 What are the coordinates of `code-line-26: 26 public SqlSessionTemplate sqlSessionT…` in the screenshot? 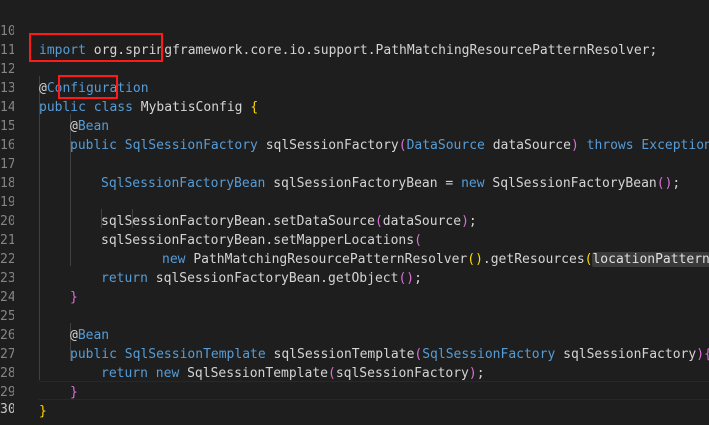 It's located at (354, 334).